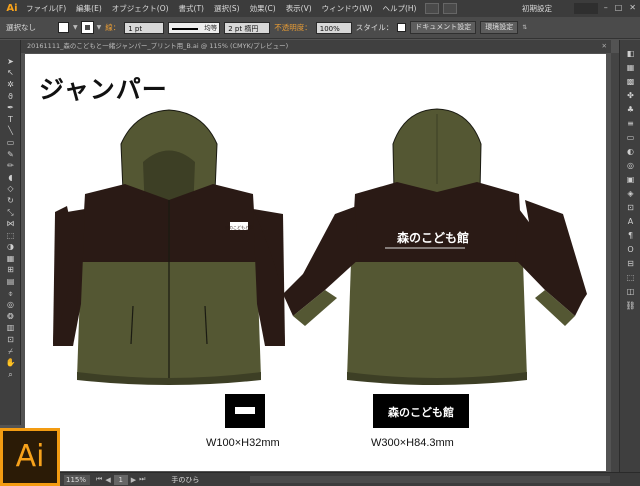 This screenshot has width=640, height=486. I want to click on layers-icon: ◈, so click(630, 193).